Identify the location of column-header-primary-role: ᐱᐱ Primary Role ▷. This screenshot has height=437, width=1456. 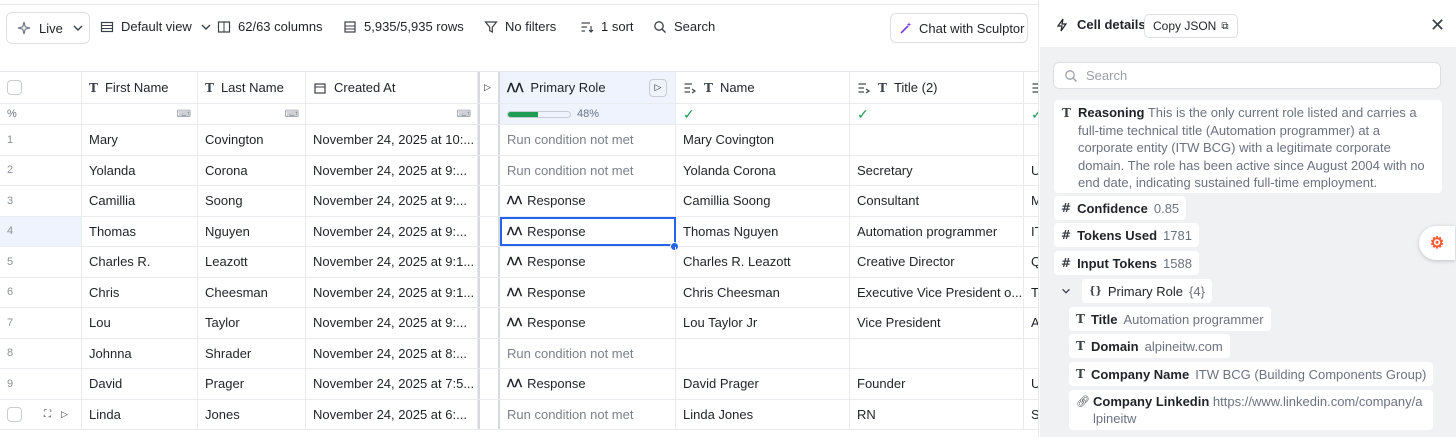
(588, 87).